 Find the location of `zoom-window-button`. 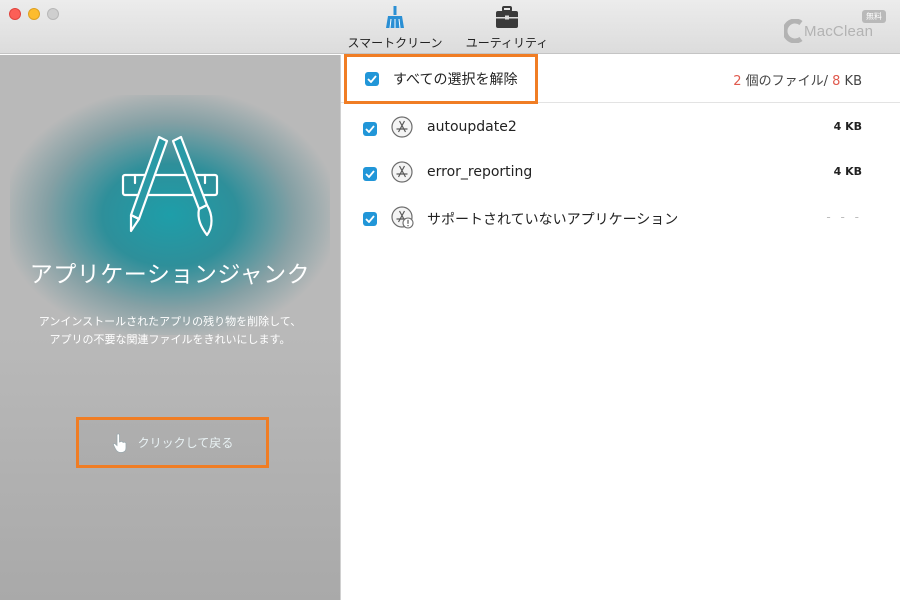

zoom-window-button is located at coordinates (53, 14).